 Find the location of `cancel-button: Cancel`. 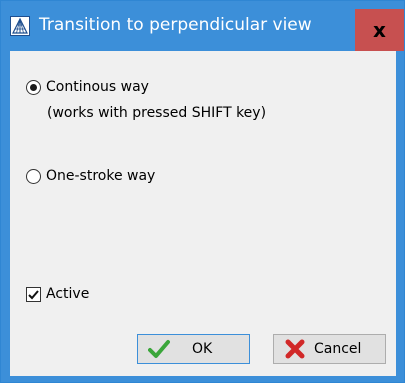

cancel-button: Cancel is located at coordinates (329, 349).